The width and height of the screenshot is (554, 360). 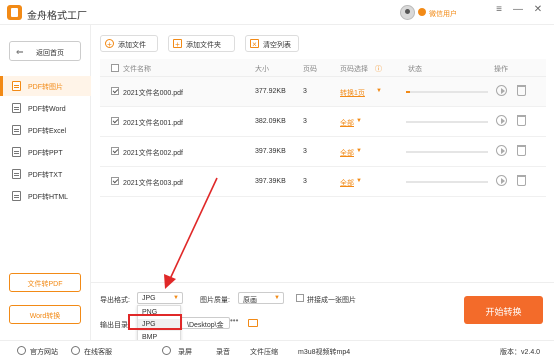 I want to click on quality-value: 原画, so click(x=250, y=300).